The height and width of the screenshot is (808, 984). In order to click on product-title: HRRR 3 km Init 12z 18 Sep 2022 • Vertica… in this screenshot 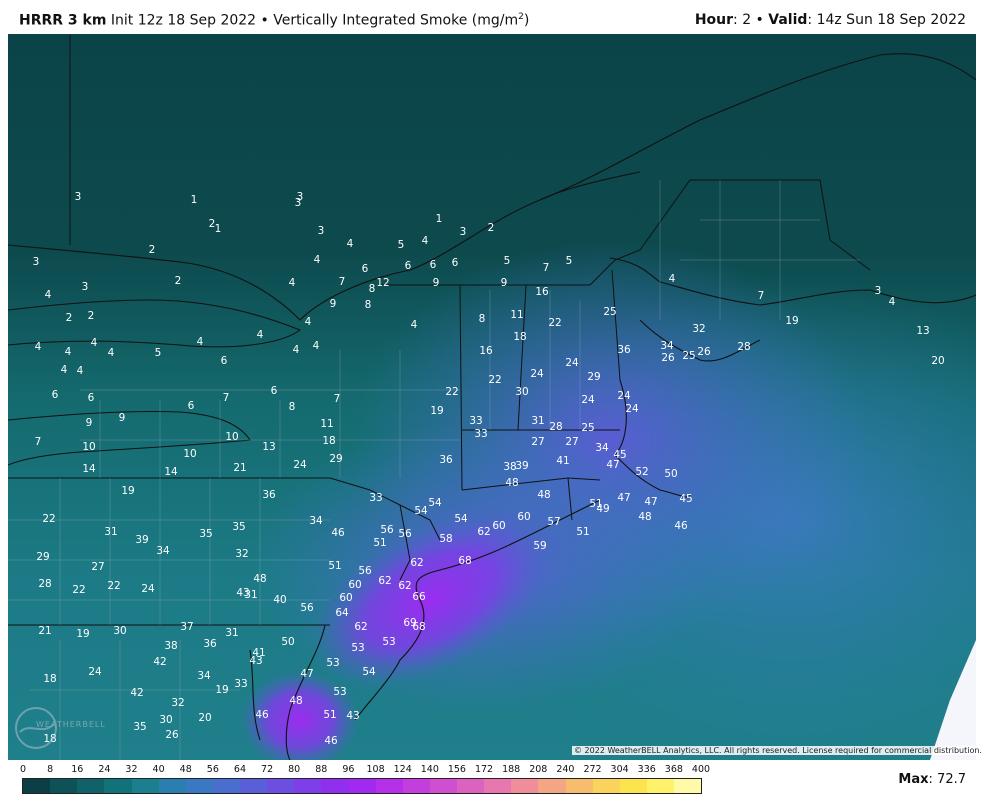, I will do `click(274, 20)`.